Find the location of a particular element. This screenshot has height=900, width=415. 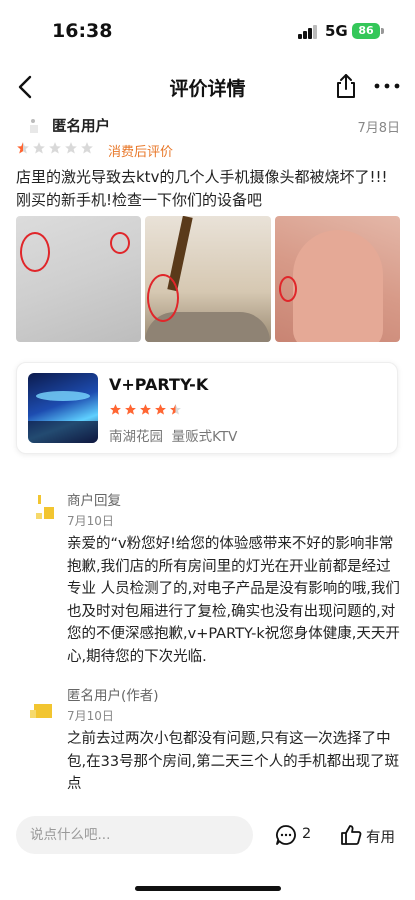

battery-icon: 86 is located at coordinates (366, 31).